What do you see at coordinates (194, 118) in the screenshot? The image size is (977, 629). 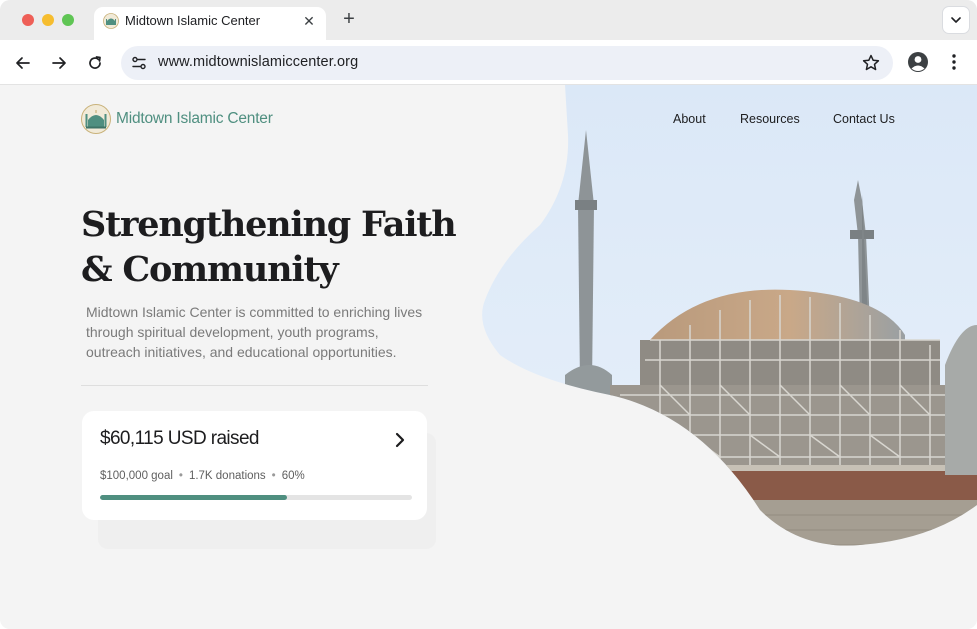 I see `site-name: Midtown Islamic Center` at bounding box center [194, 118].